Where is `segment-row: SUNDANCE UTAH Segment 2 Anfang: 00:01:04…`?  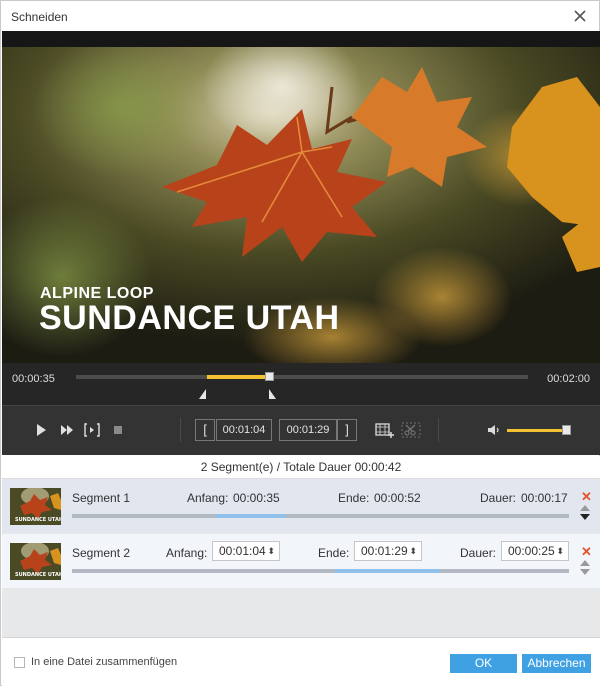 segment-row: SUNDANCE UTAH Segment 2 Anfang: 00:01:04… is located at coordinates (301, 561).